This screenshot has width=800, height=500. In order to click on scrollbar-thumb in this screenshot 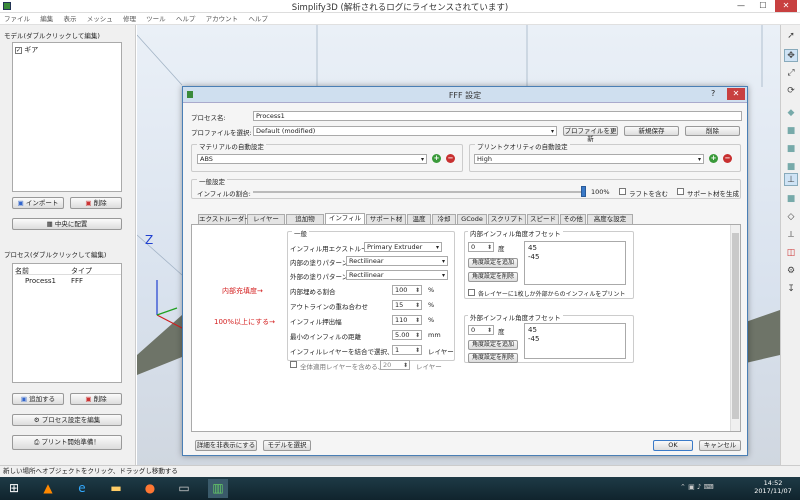, I will do `click(735, 326)`.